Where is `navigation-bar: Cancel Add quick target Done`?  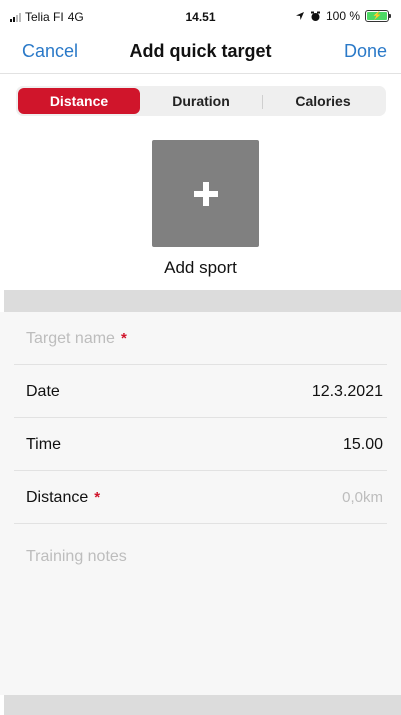 navigation-bar: Cancel Add quick target Done is located at coordinates (200, 53).